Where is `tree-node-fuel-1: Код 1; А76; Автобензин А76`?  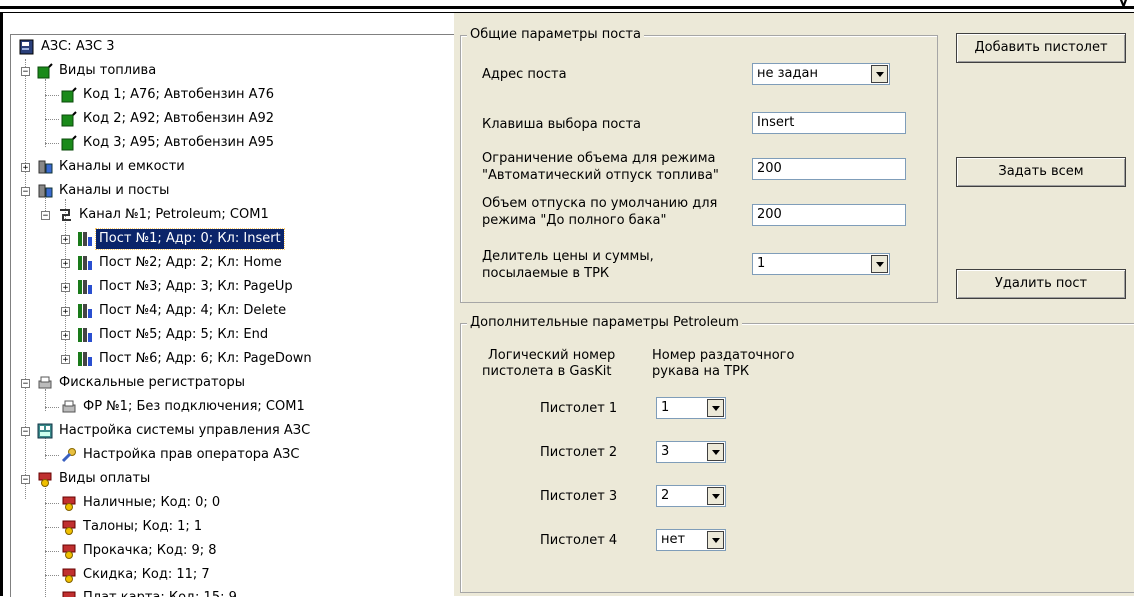 tree-node-fuel-1: Код 1; А76; Автобензин А76 is located at coordinates (169, 95).